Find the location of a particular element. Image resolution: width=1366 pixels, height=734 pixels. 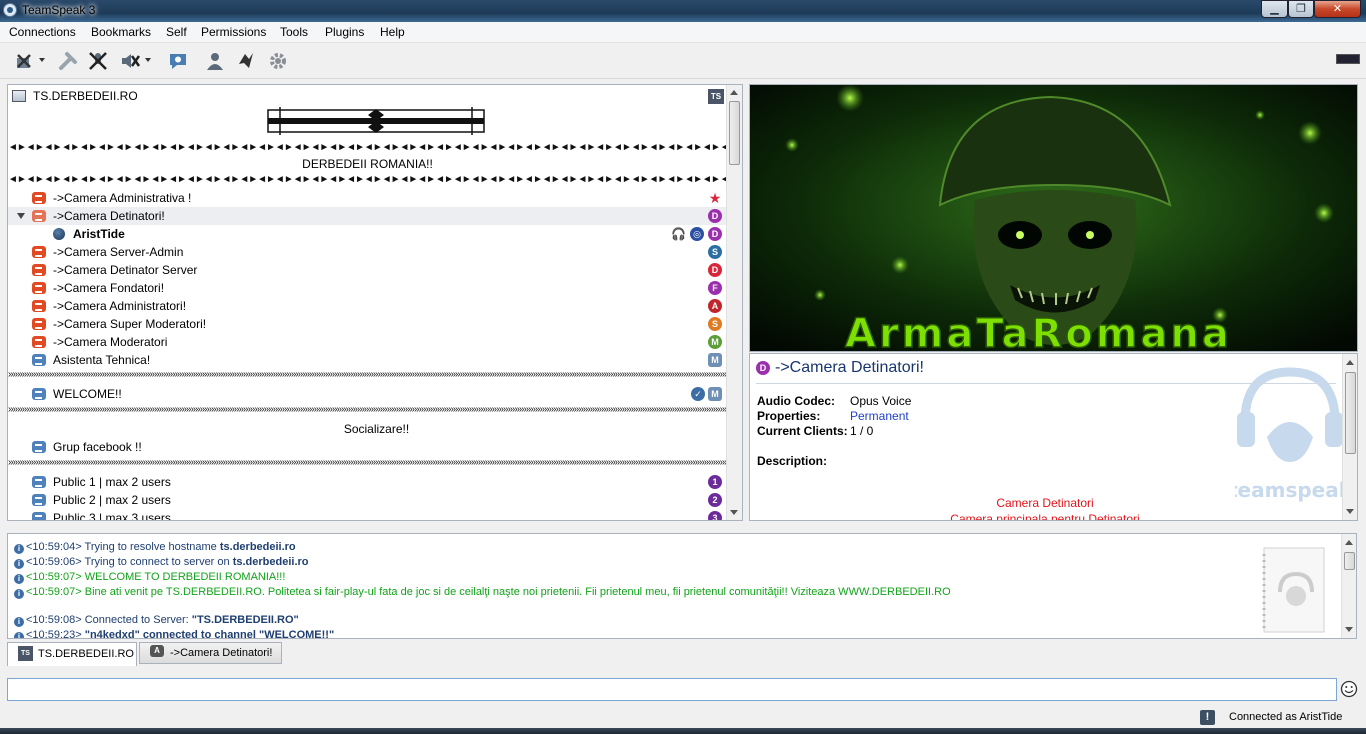

menu-help: Help is located at coordinates (392, 32).